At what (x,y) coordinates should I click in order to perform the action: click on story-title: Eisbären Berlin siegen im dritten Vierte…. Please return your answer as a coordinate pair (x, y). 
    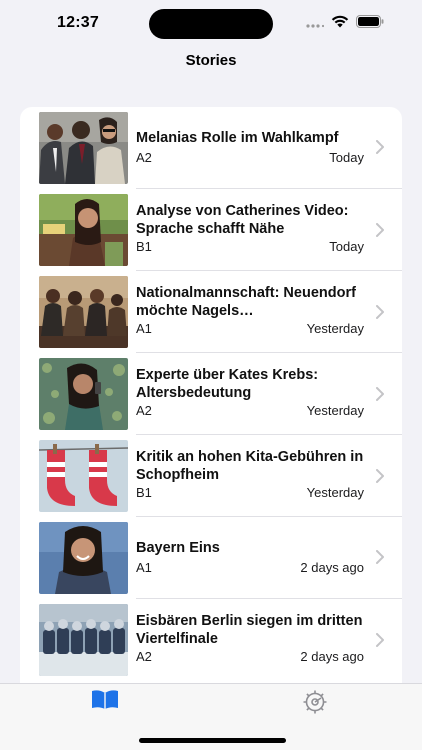
    Looking at the image, I should click on (249, 630).